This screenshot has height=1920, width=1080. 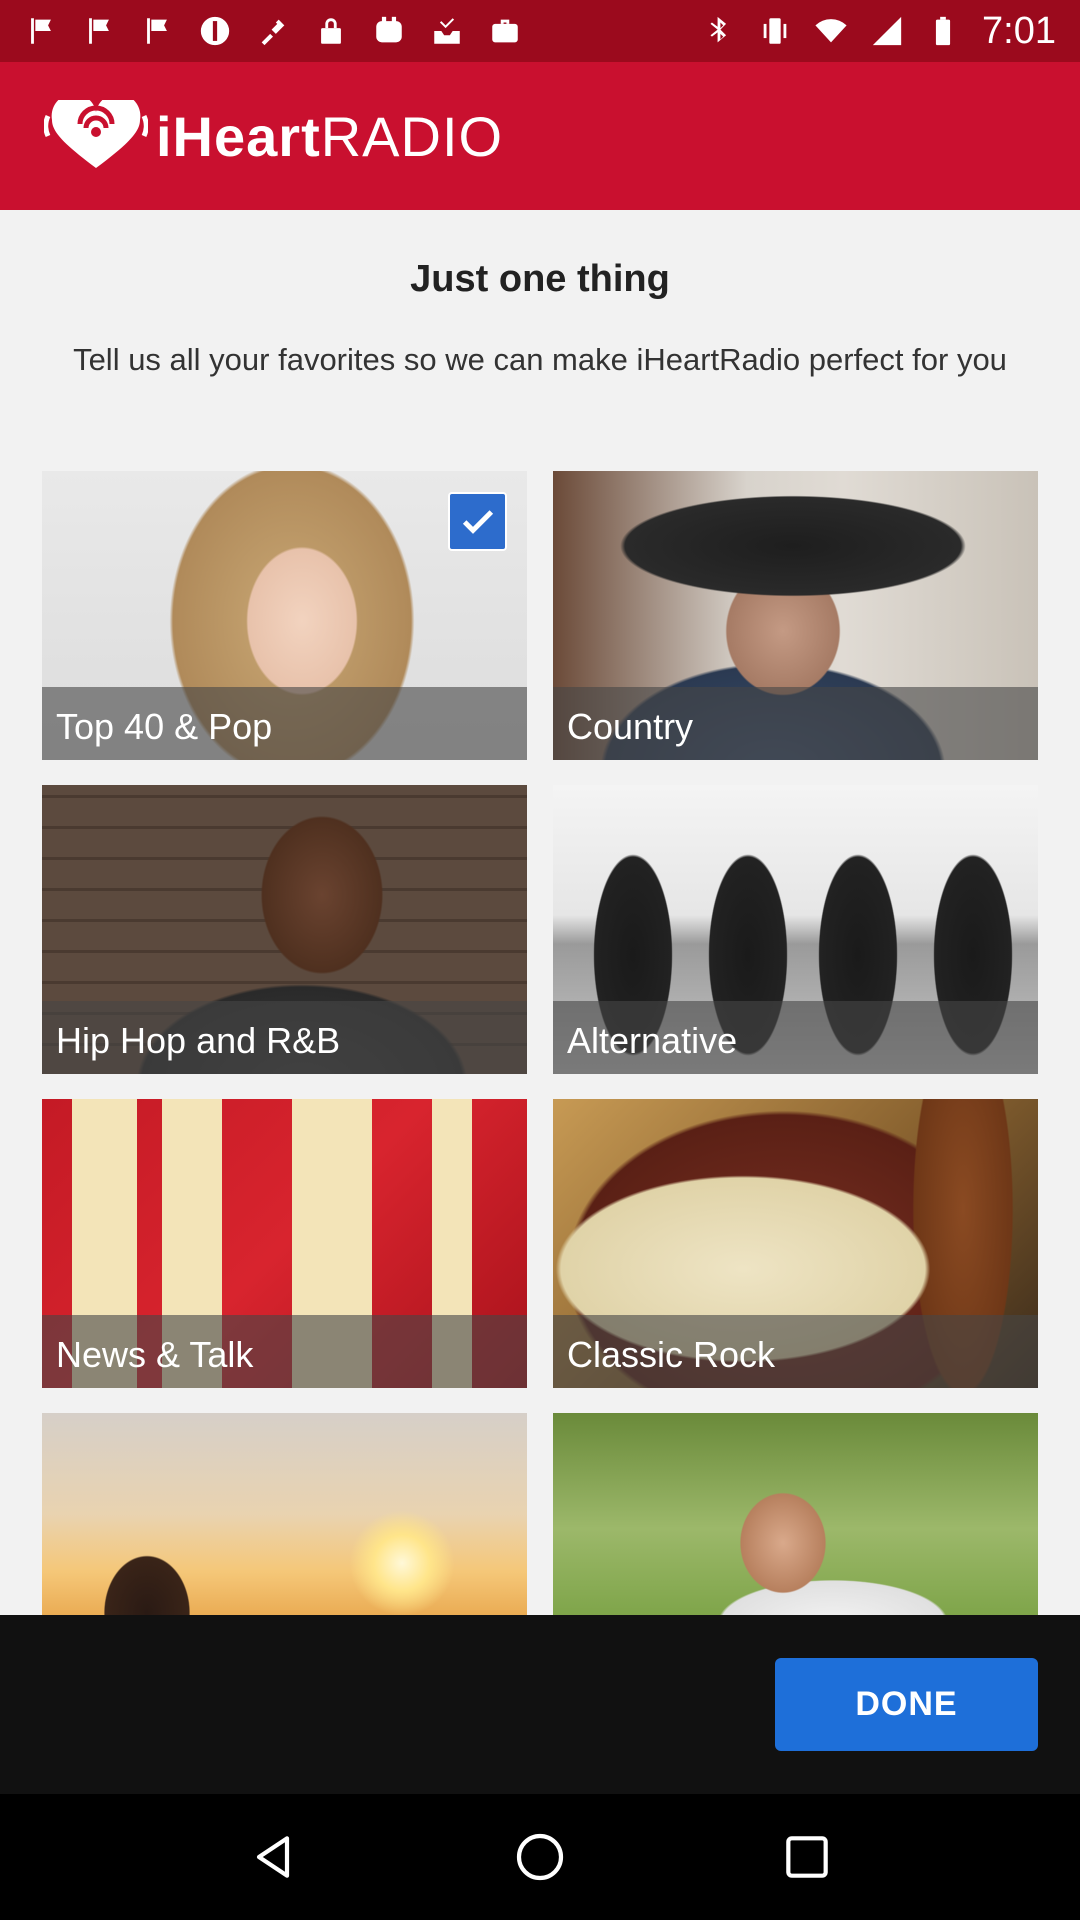 I want to click on genre-tile-top40-pop: Top 40 & Pop, so click(x=284, y=615).